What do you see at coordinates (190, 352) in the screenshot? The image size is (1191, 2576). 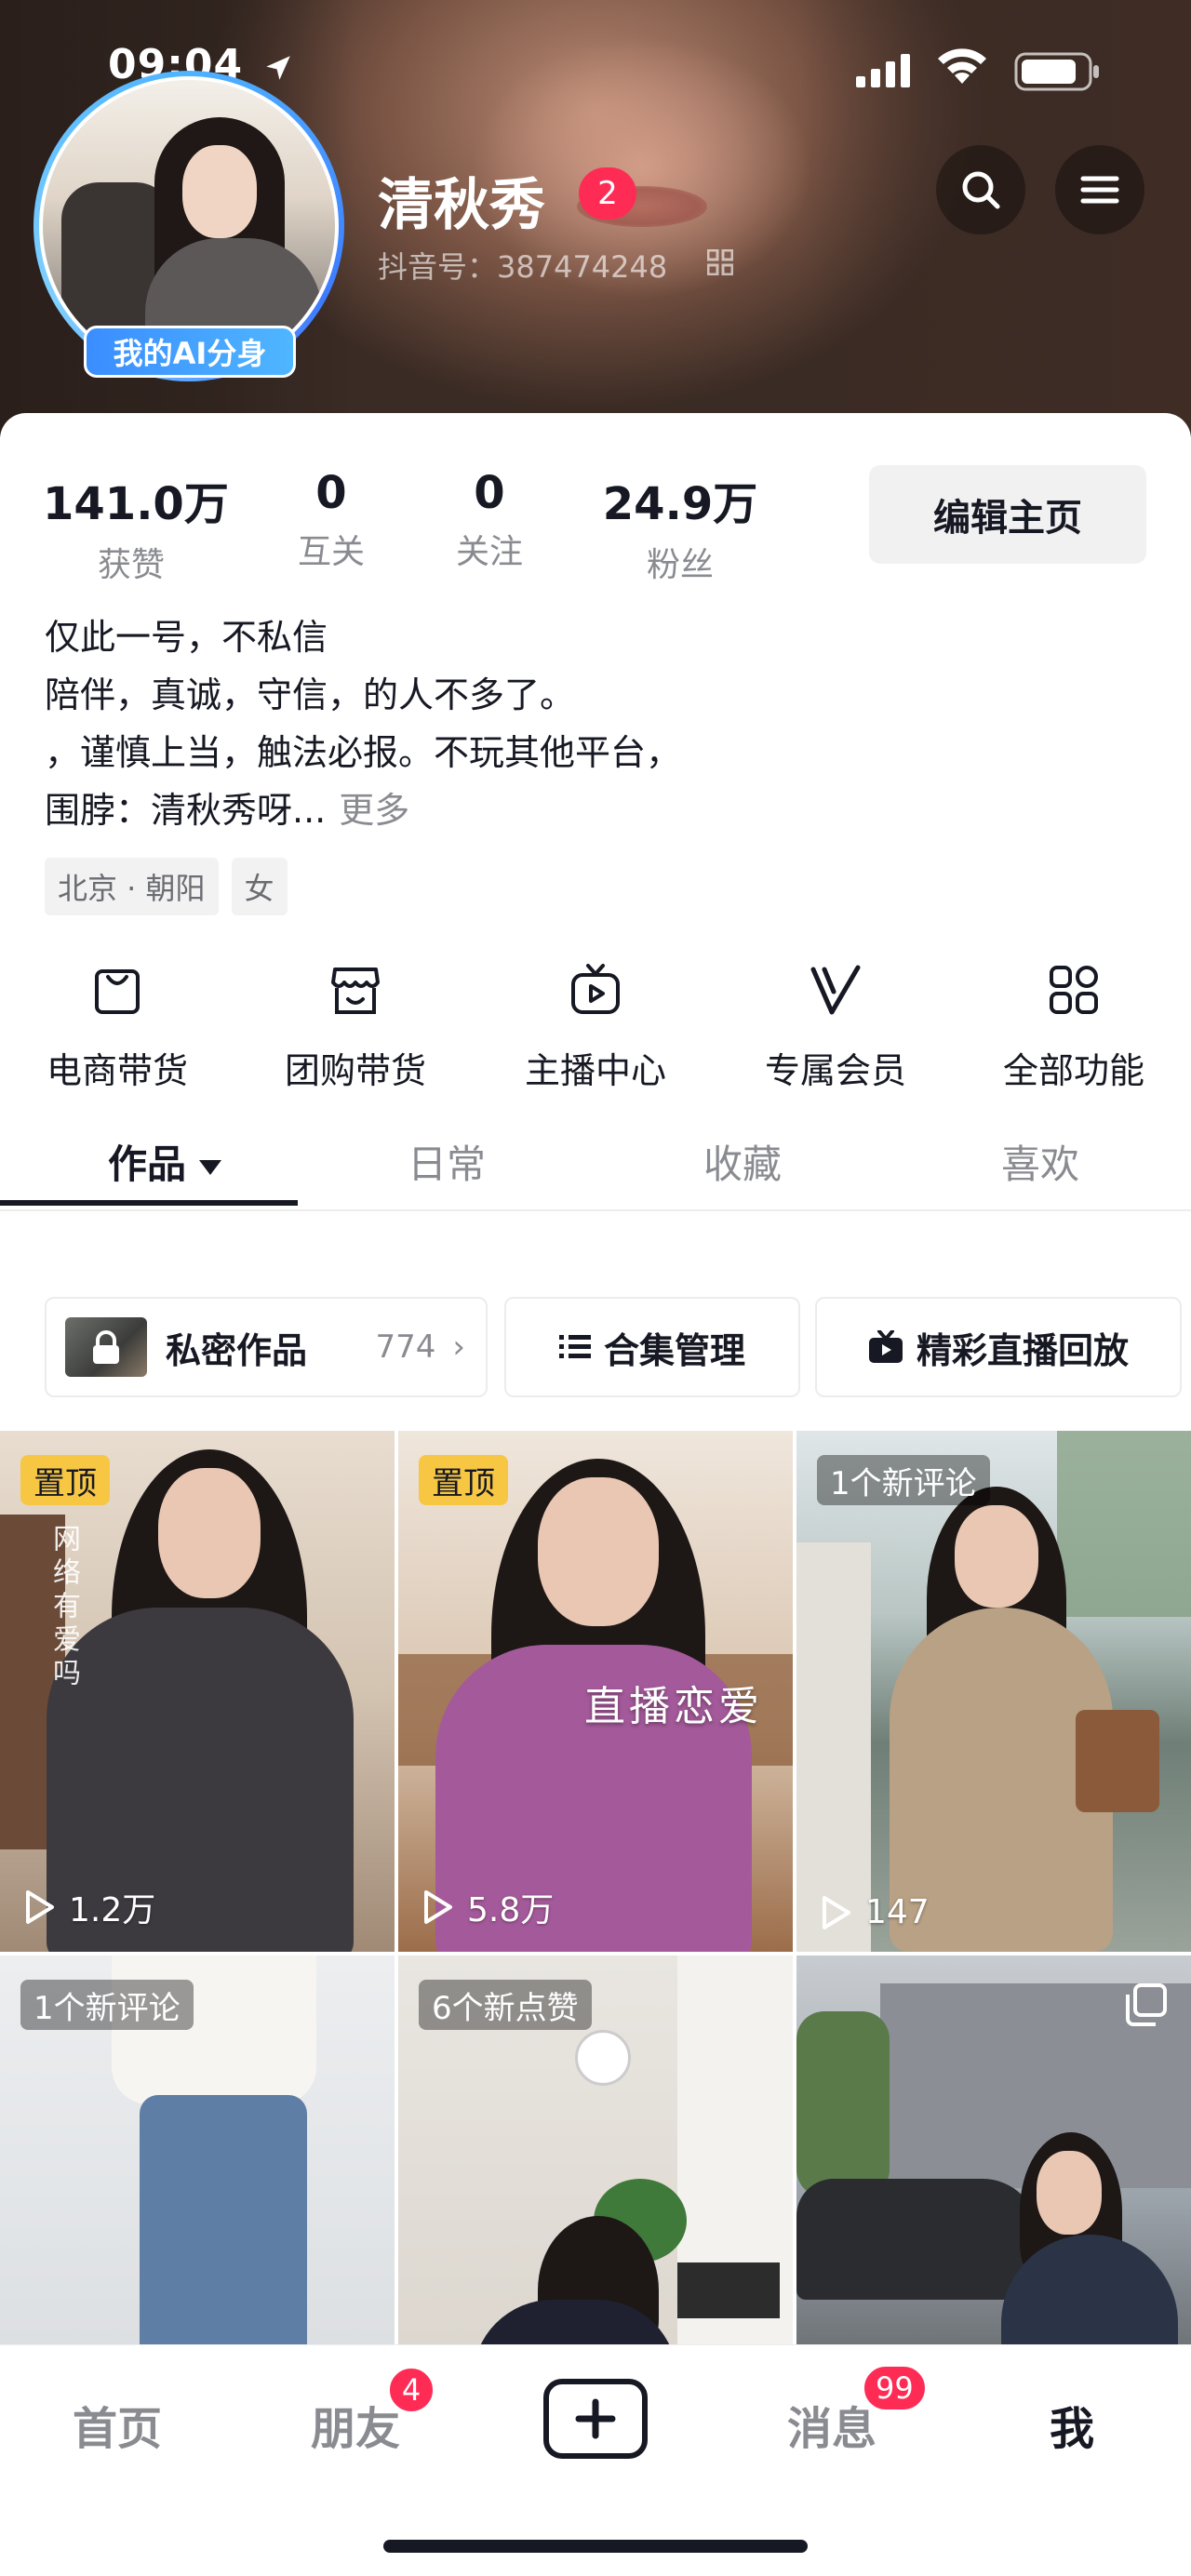 I see `ai-avatar-badge: 我的AI分身` at bounding box center [190, 352].